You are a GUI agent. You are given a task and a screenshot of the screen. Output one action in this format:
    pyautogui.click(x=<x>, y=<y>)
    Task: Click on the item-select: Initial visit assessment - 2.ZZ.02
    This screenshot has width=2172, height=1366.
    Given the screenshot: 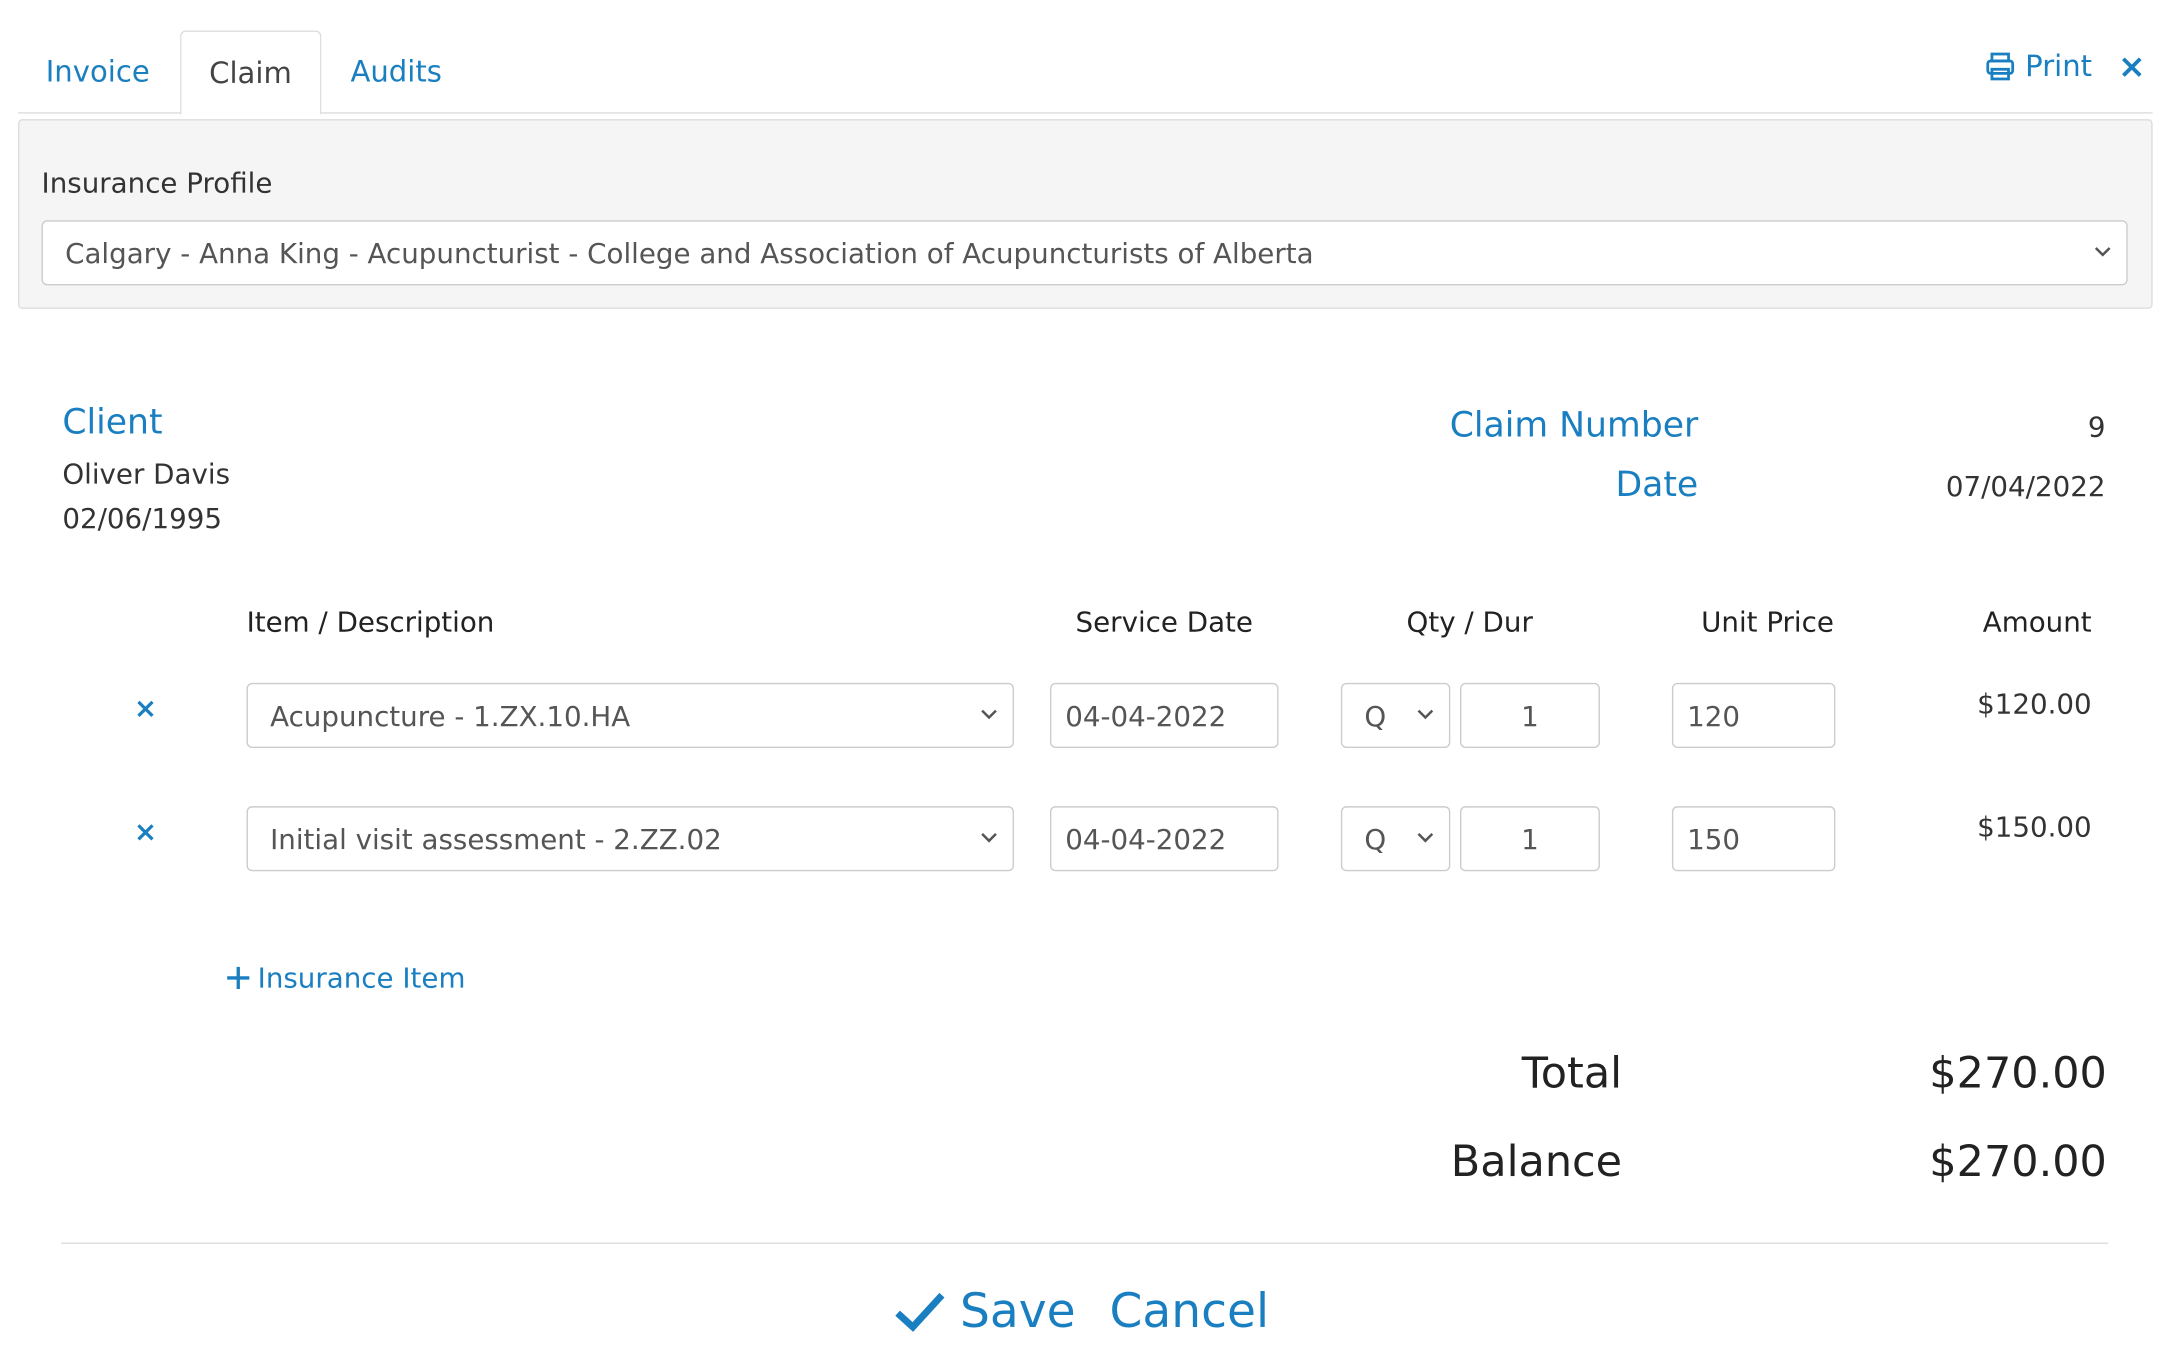 What is the action you would take?
    pyautogui.click(x=630, y=839)
    